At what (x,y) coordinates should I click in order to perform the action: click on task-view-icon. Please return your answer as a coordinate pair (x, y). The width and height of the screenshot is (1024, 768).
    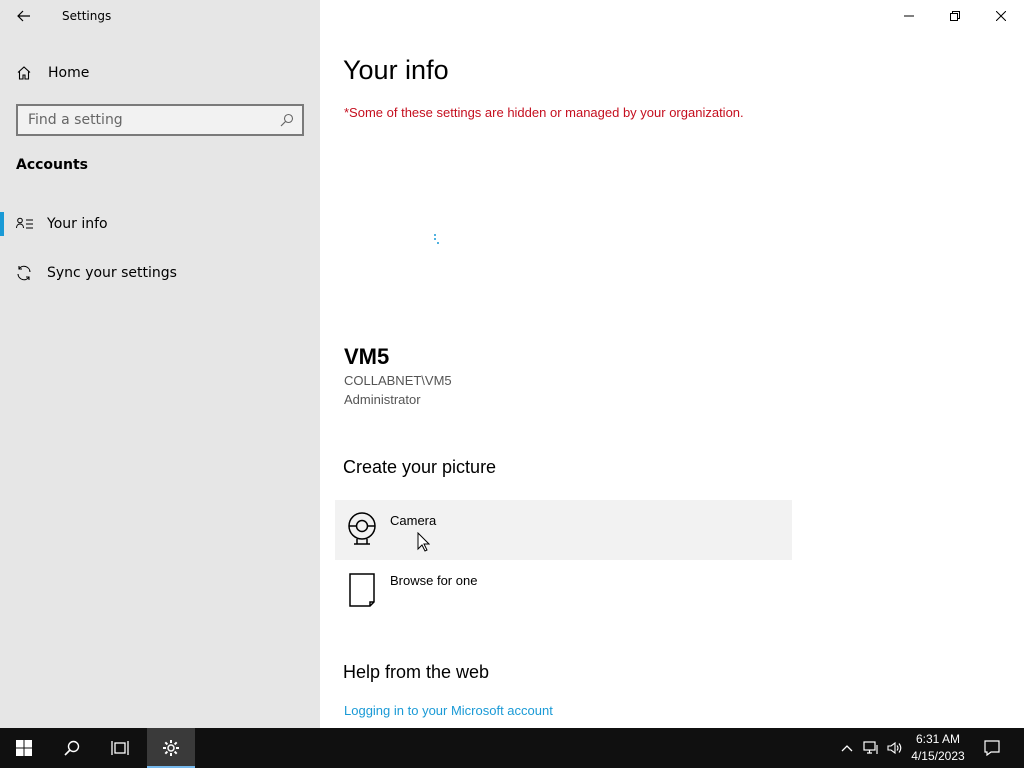
    Looking at the image, I should click on (120, 748).